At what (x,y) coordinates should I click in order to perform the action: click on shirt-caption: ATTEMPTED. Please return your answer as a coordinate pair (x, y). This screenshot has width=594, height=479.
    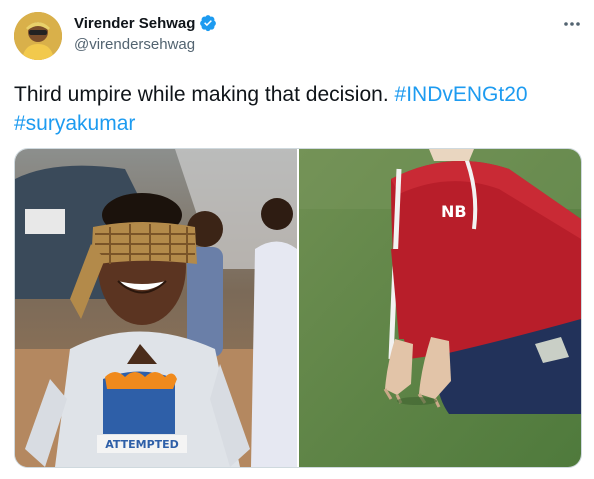
    Looking at the image, I should click on (142, 444).